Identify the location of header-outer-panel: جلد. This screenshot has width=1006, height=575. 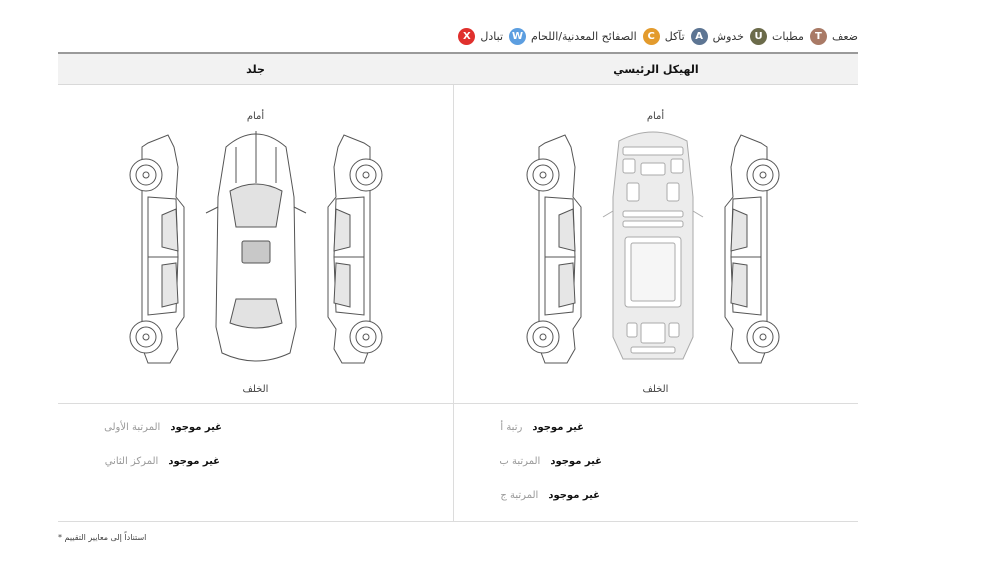
(255, 69).